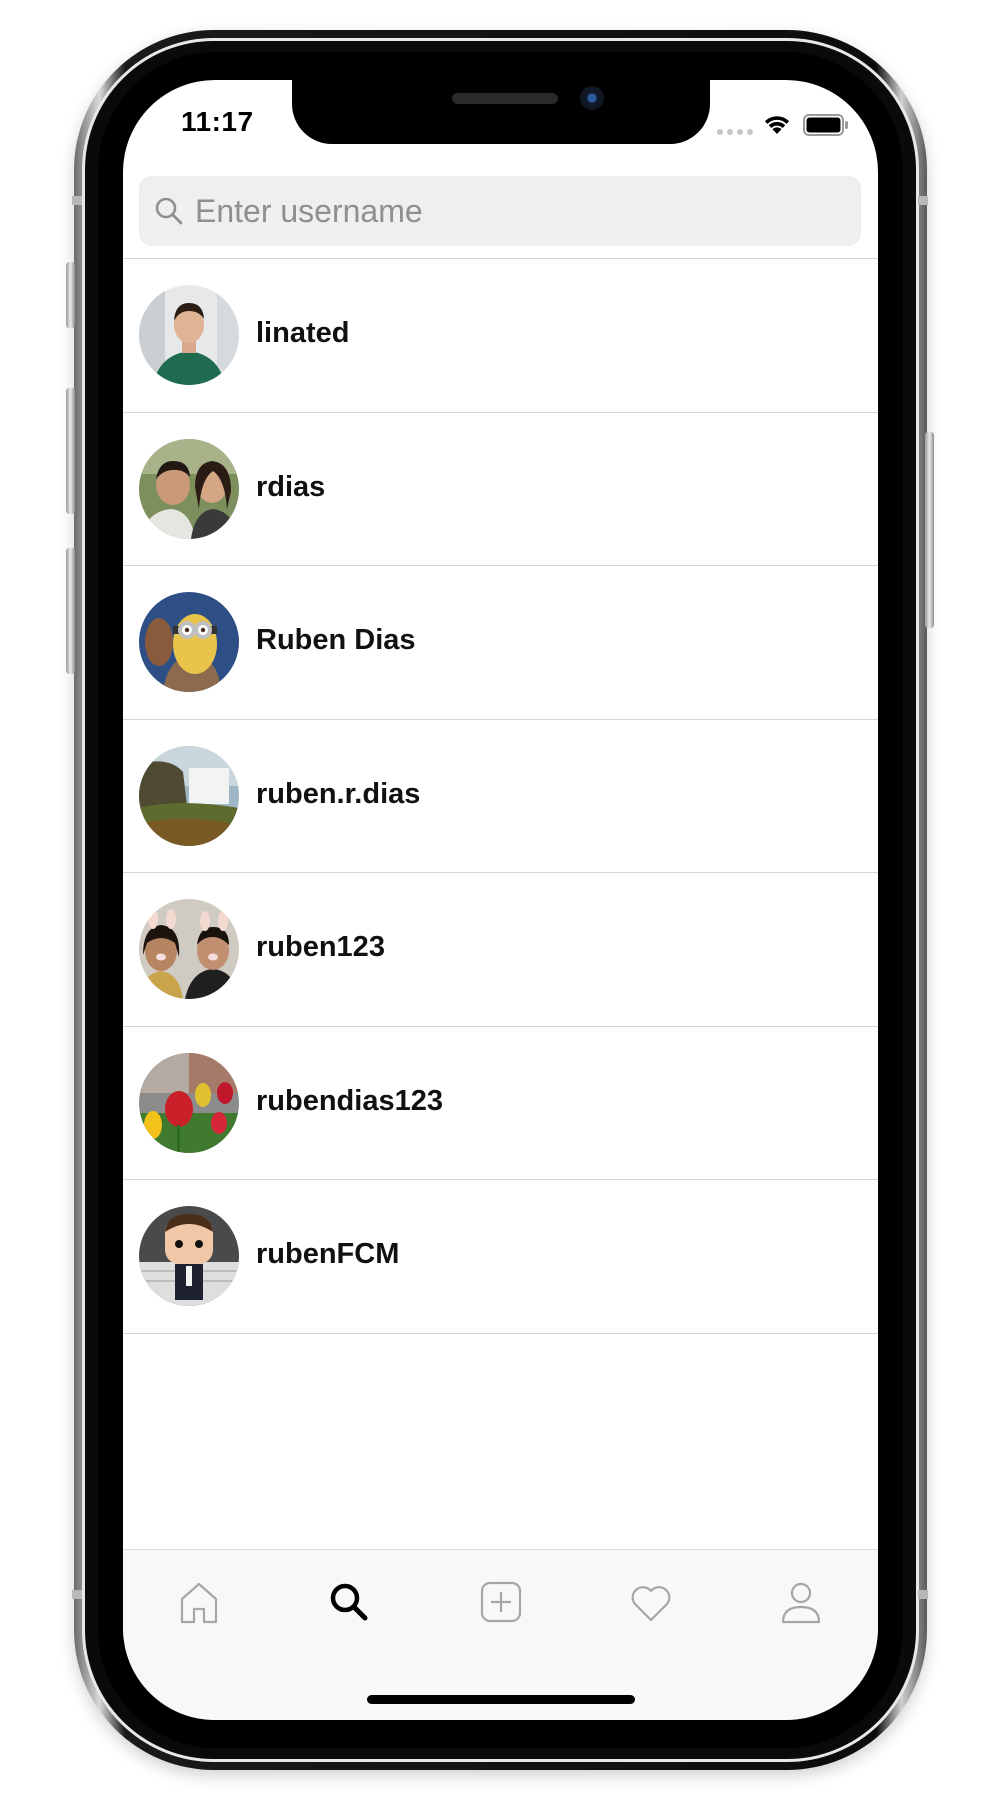 Image resolution: width=1000 pixels, height=1802 pixels. What do you see at coordinates (500, 336) in the screenshot?
I see `list-item: linated` at bounding box center [500, 336].